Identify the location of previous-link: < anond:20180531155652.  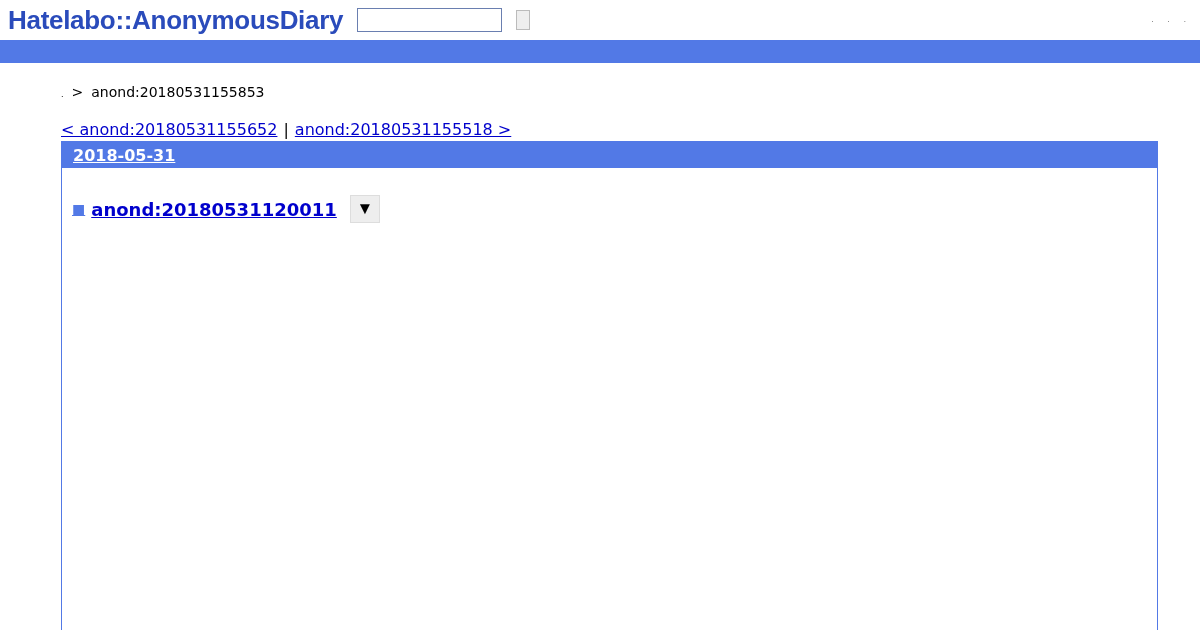
(169, 129).